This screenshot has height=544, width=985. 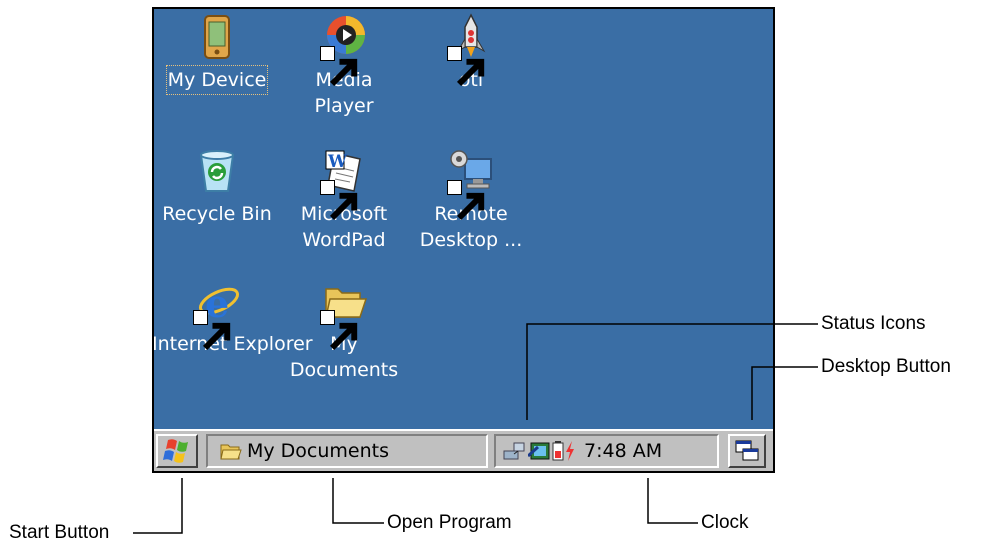 I want to click on callout-desktop-button: Desktop Button, so click(x=886, y=366).